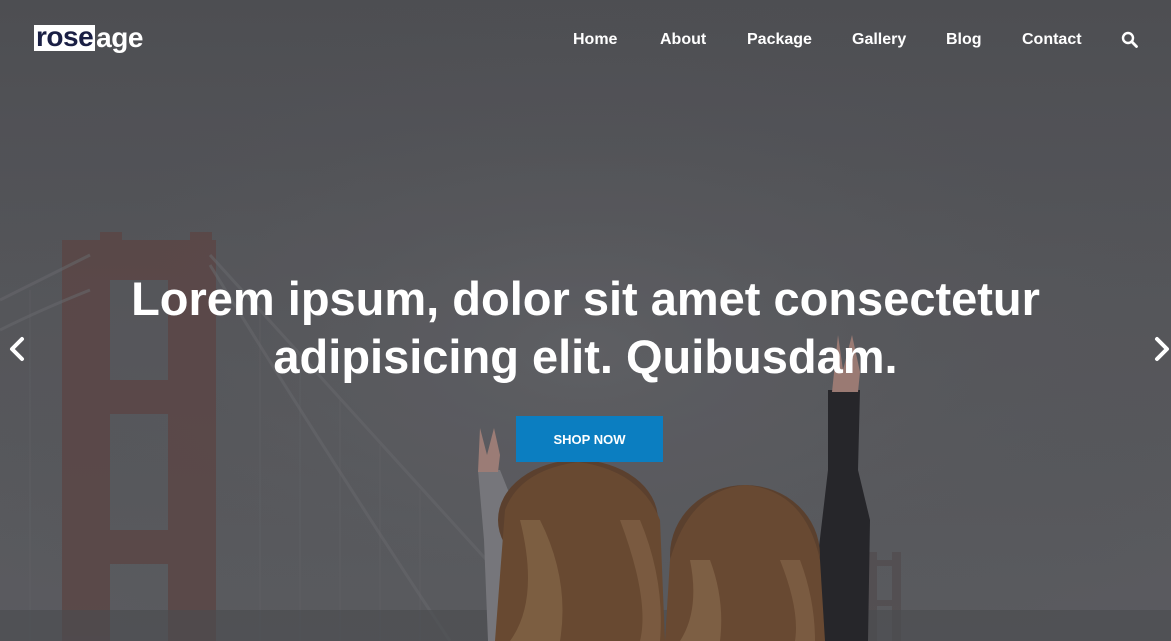 The height and width of the screenshot is (641, 1171). What do you see at coordinates (1052, 40) in the screenshot?
I see `nav-item-contact: Contact` at bounding box center [1052, 40].